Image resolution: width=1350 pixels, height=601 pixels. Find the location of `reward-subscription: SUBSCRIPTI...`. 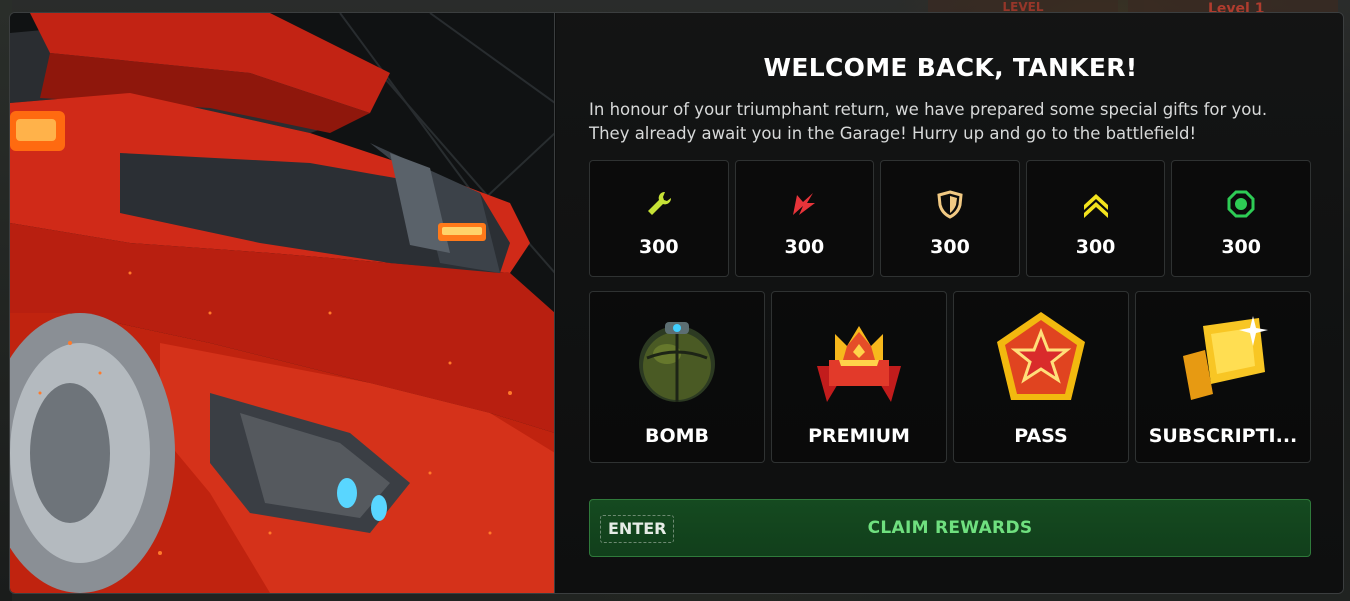

reward-subscription: SUBSCRIPTI... is located at coordinates (1223, 377).